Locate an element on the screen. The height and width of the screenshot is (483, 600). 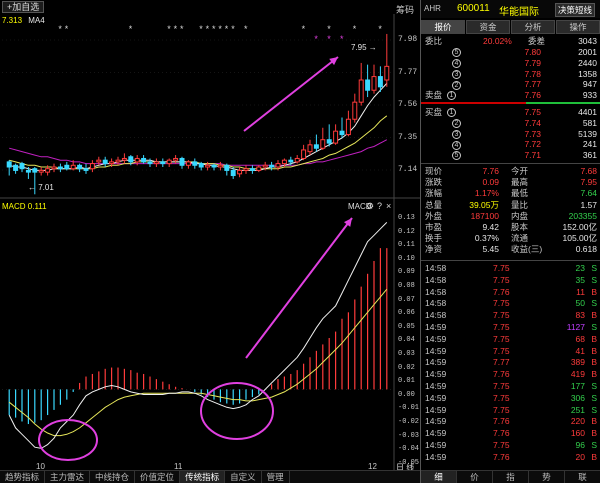
tab-link: 联 is located at coordinates (582, 477).